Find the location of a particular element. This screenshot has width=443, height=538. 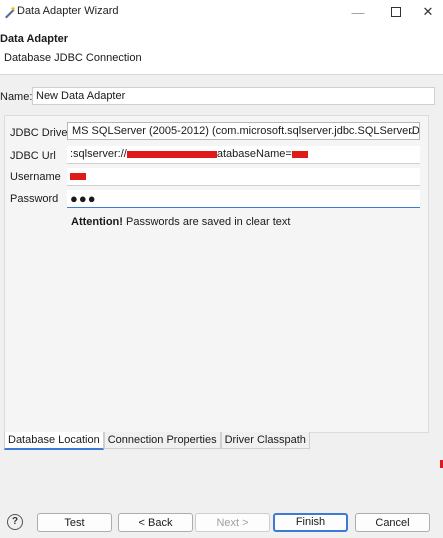

redacted-username is located at coordinates (78, 176).